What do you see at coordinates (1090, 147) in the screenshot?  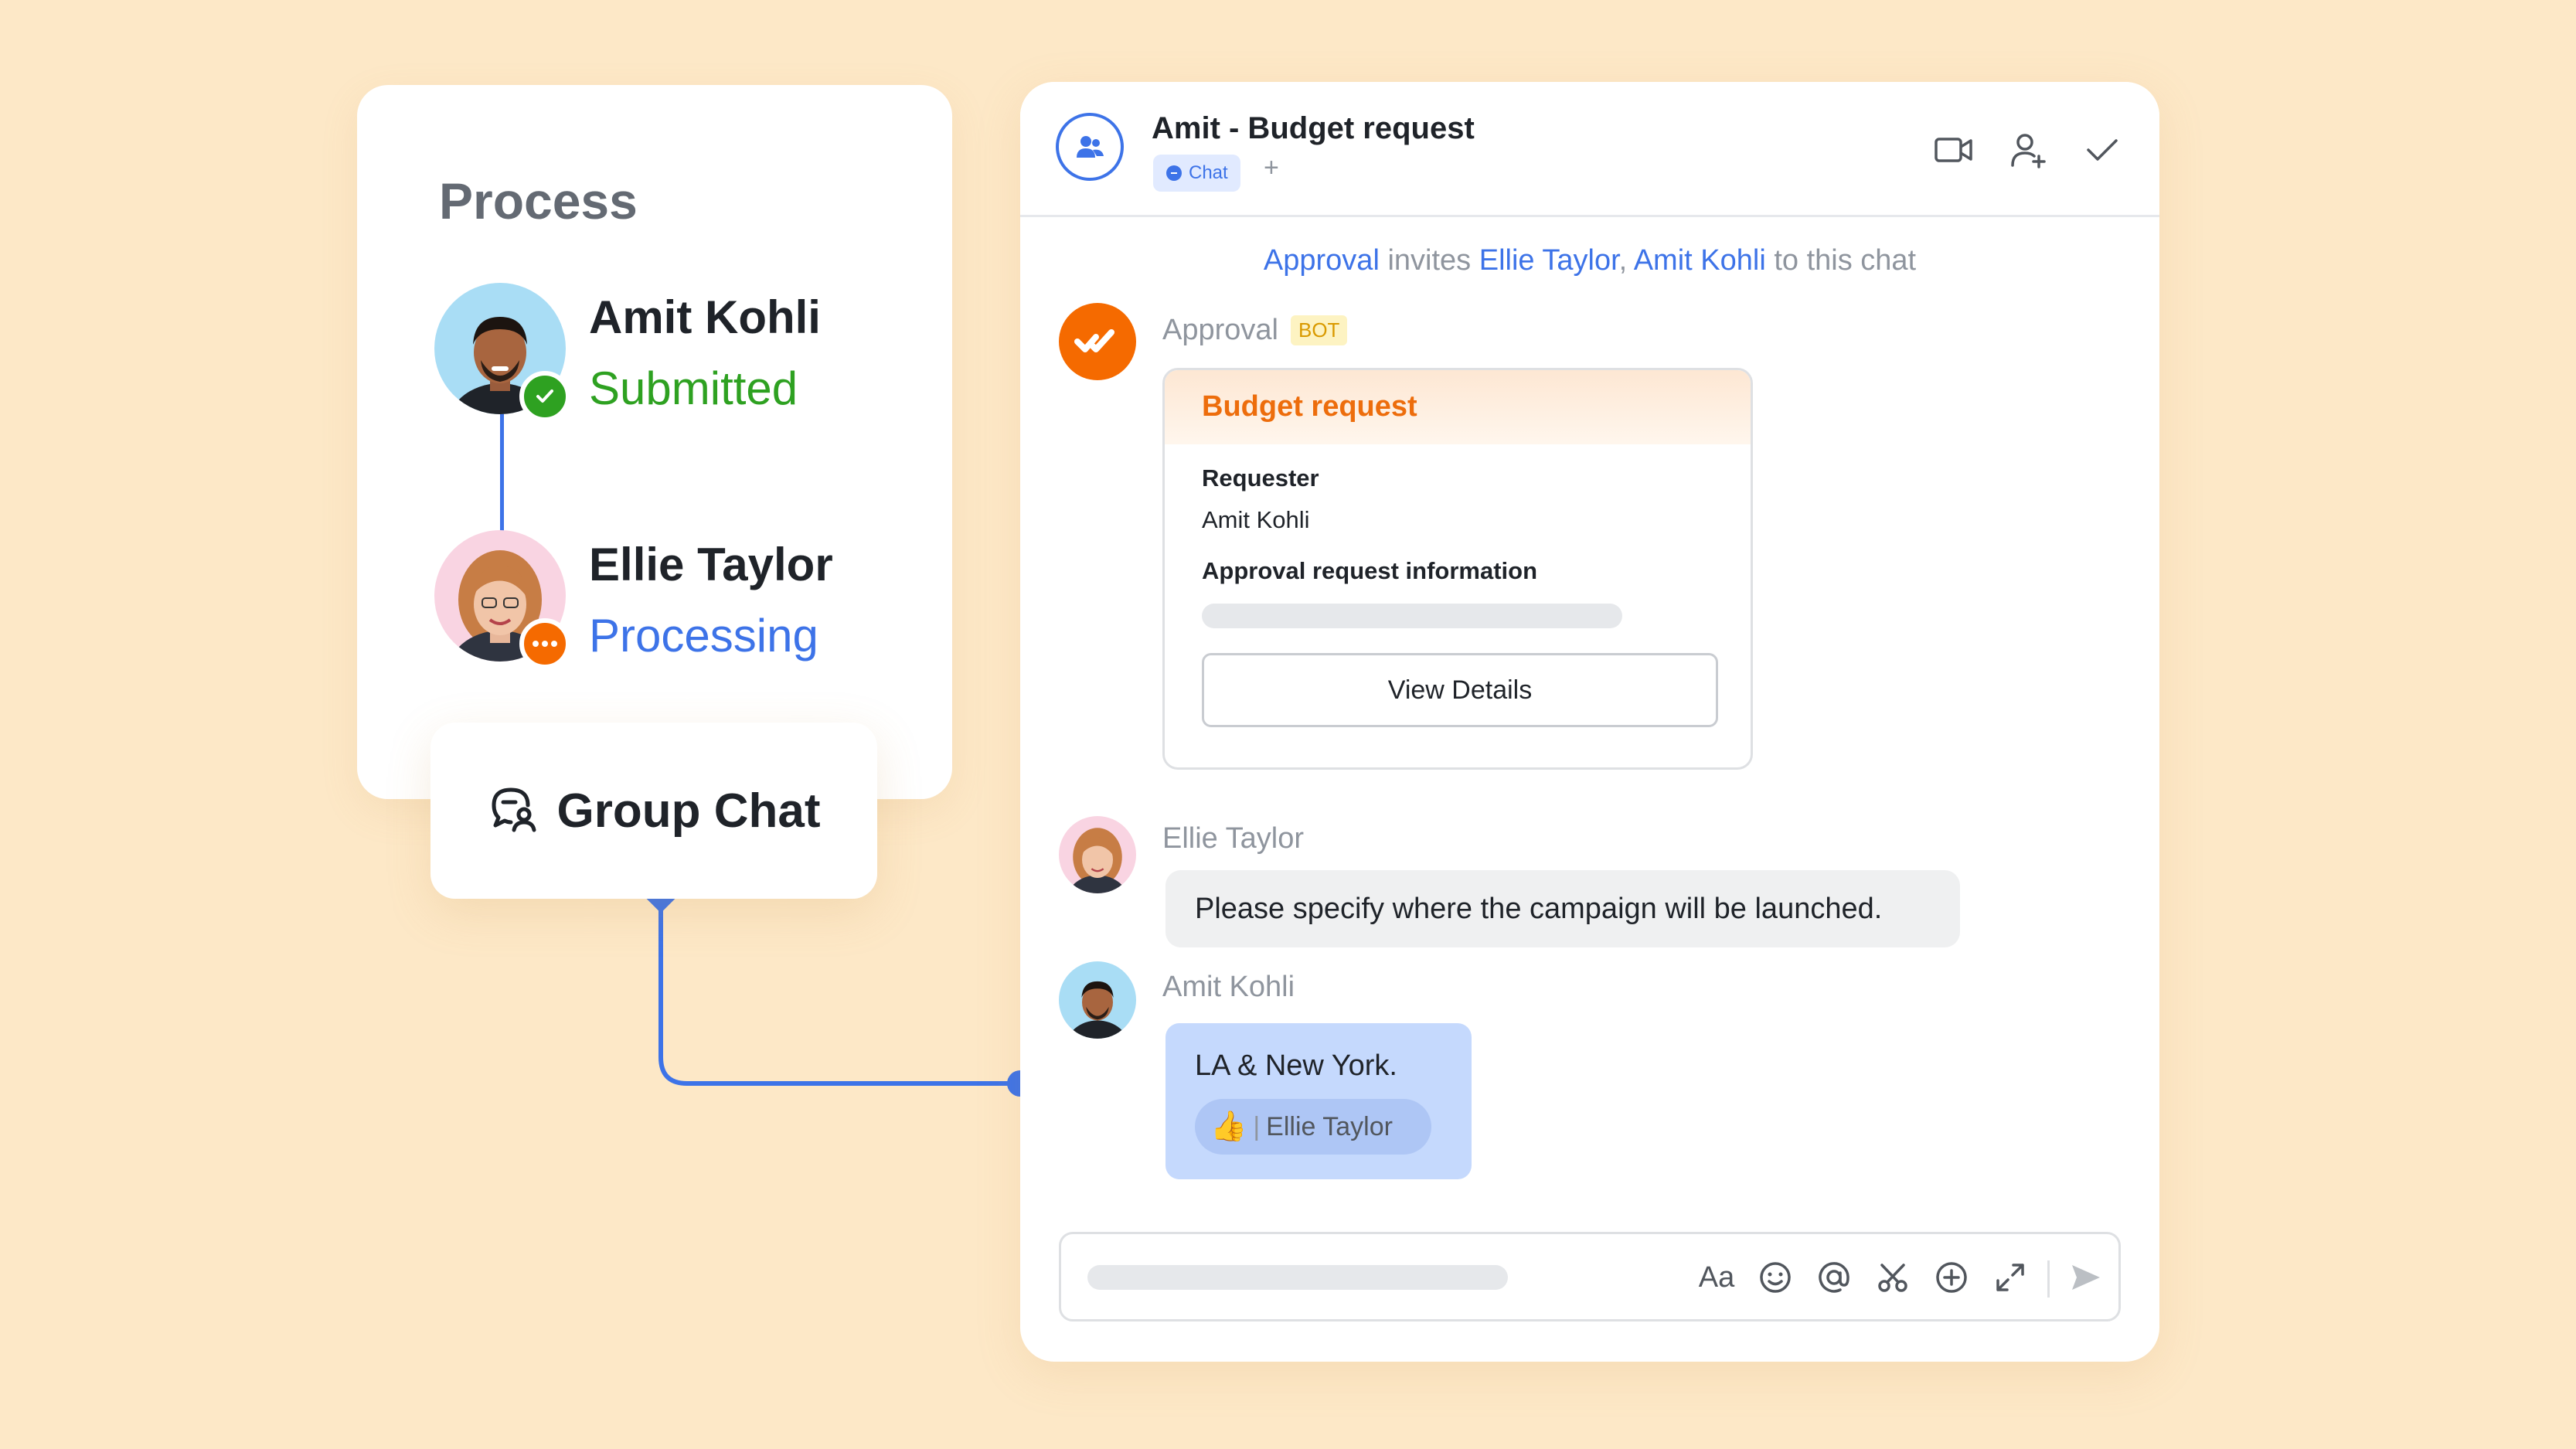 I see `group-avatar-icon` at bounding box center [1090, 147].